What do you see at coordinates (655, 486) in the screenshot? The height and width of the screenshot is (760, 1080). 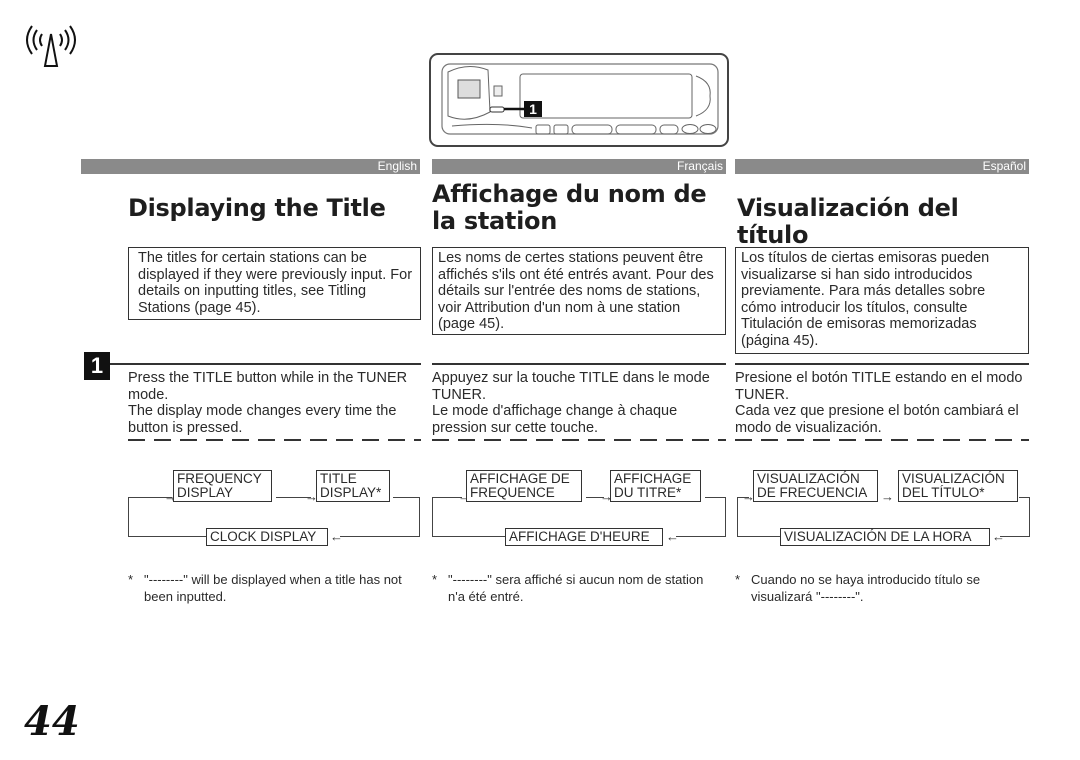 I see `mode-box-titre: AFFICHAGE DU TITRE*` at bounding box center [655, 486].